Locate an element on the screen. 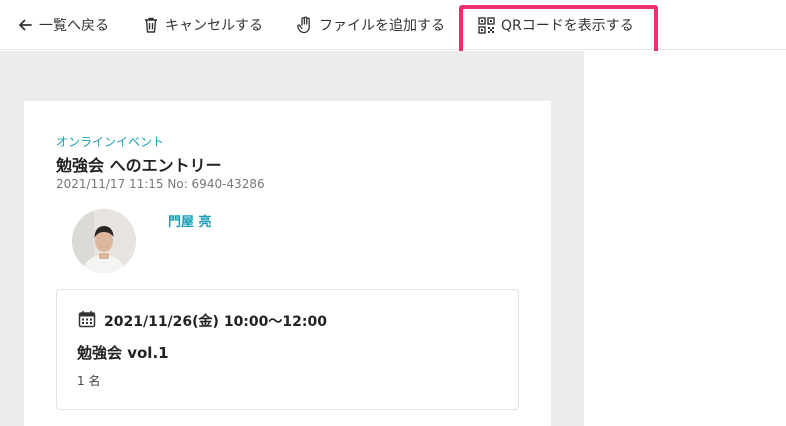 The width and height of the screenshot is (786, 426). show-qr-code-button: QRコードを表示する is located at coordinates (556, 25).